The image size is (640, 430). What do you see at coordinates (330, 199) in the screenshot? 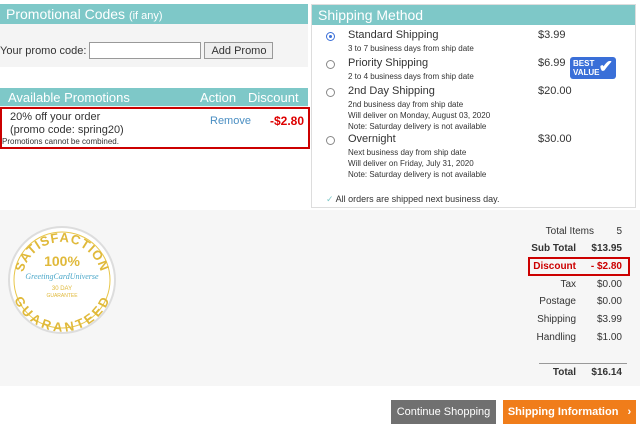
I see `checkmark-icon: ✓` at bounding box center [330, 199].